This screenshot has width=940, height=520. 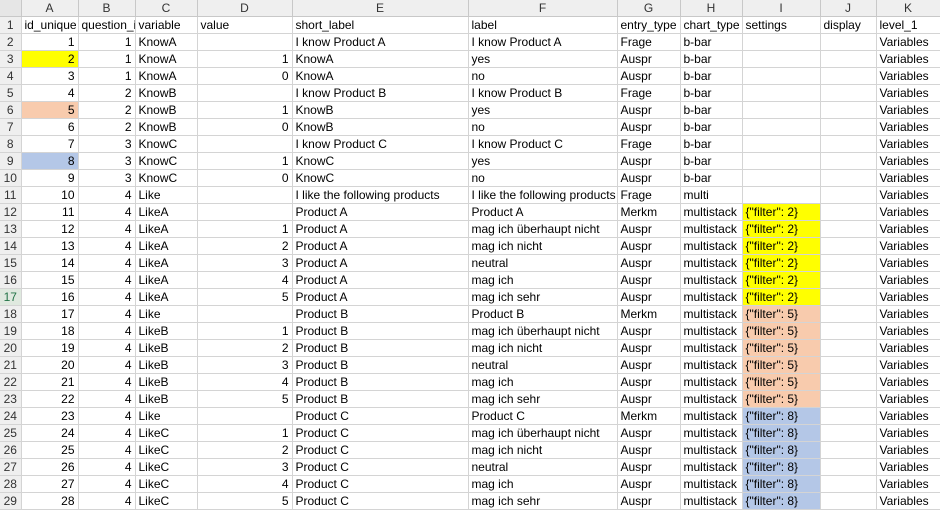 What do you see at coordinates (380, 399) in the screenshot?
I see `cell-e: Product B` at bounding box center [380, 399].